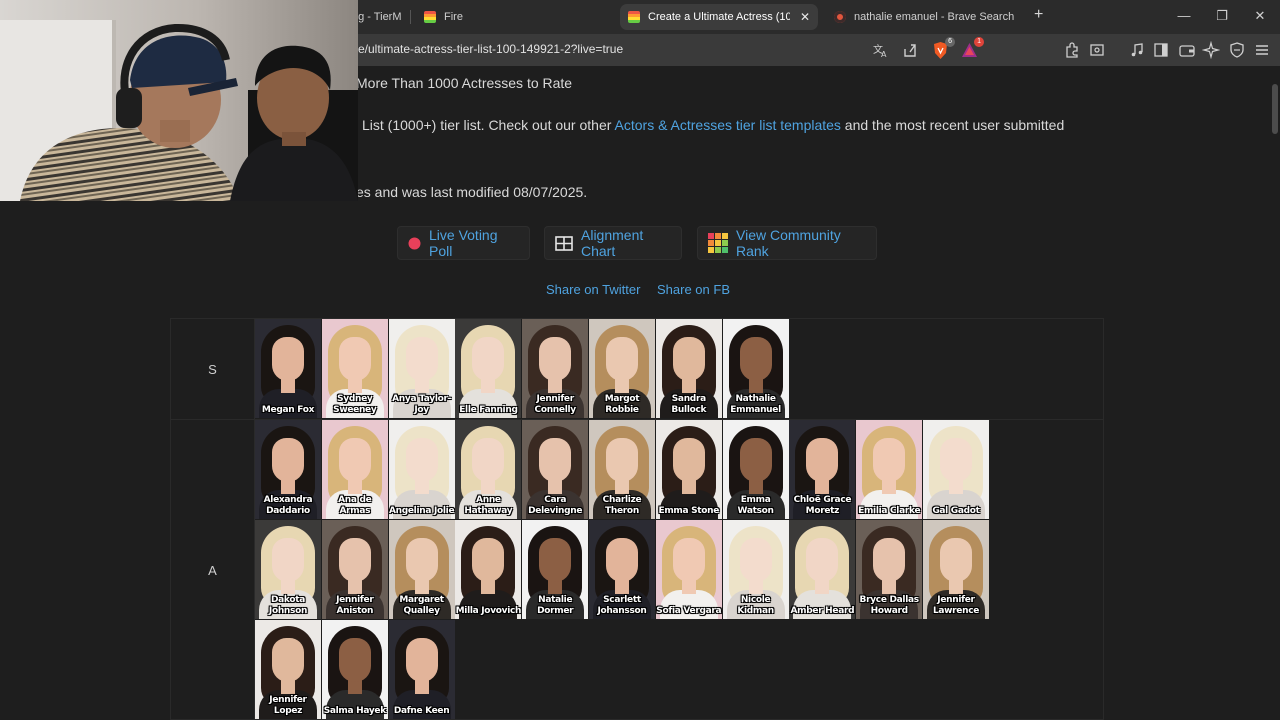 The image size is (1280, 720). Describe the element at coordinates (822, 469) in the screenshot. I see `tier-card: Chloë Grace Moretz` at that location.